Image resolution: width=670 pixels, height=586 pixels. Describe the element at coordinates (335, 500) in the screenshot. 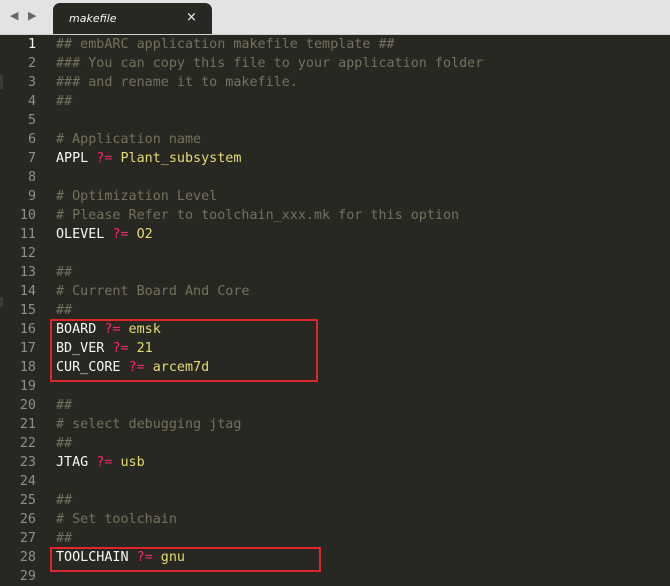

I see `code-line: 25 ##` at that location.